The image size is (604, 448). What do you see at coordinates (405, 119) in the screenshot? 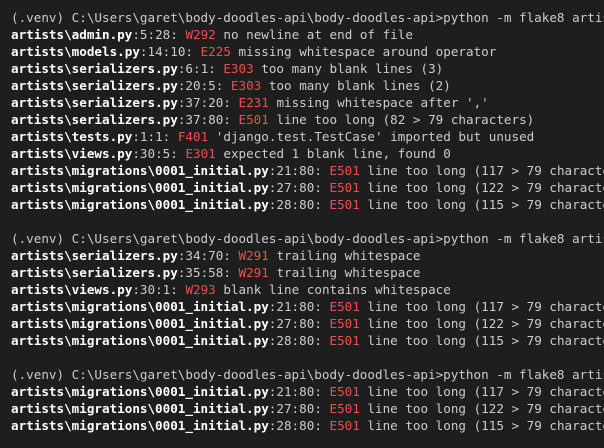
I see `error-message: line too long (82 > 79 characters)` at bounding box center [405, 119].